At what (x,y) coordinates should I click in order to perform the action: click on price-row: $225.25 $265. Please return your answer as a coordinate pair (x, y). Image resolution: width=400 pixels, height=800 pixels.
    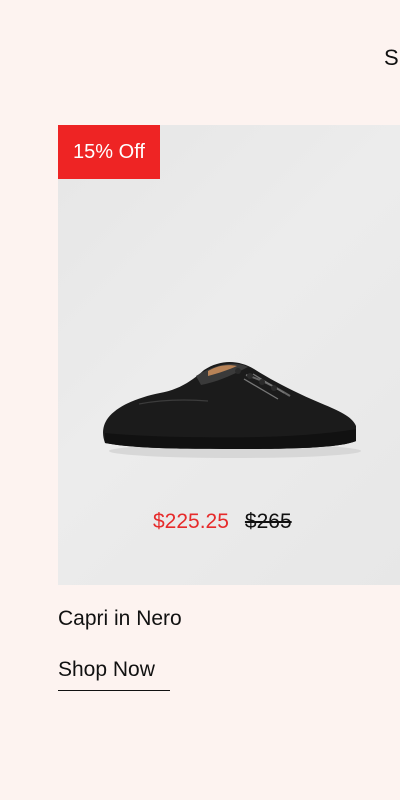
    Looking at the image, I should click on (222, 522).